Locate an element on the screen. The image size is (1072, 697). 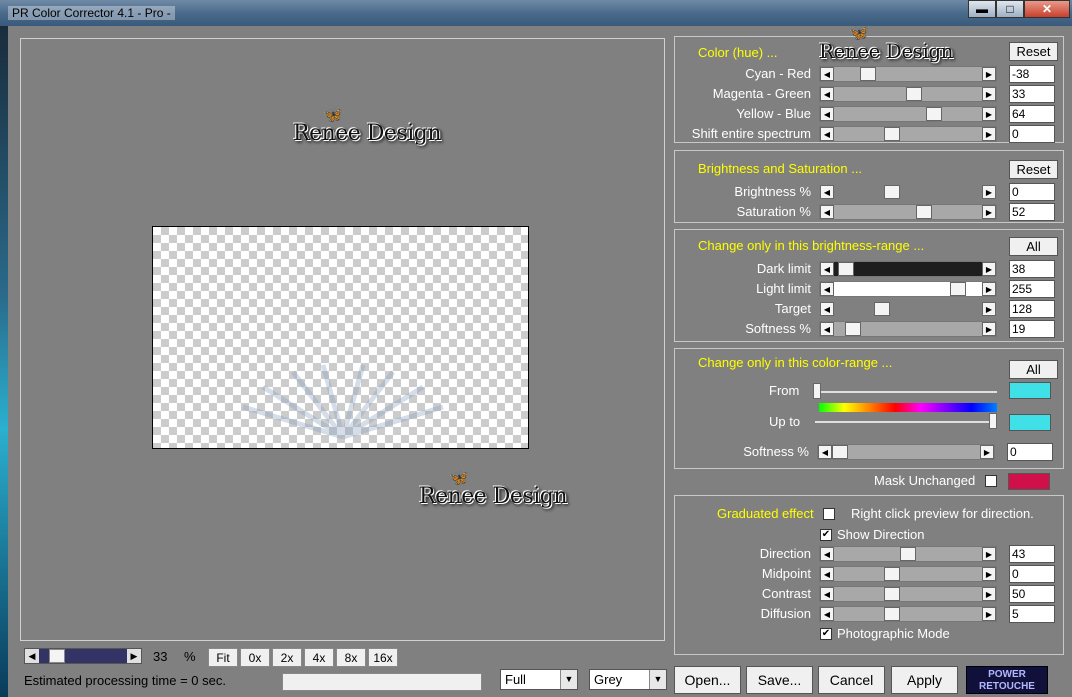
zoom-4x-button: 4x is located at coordinates (319, 657).